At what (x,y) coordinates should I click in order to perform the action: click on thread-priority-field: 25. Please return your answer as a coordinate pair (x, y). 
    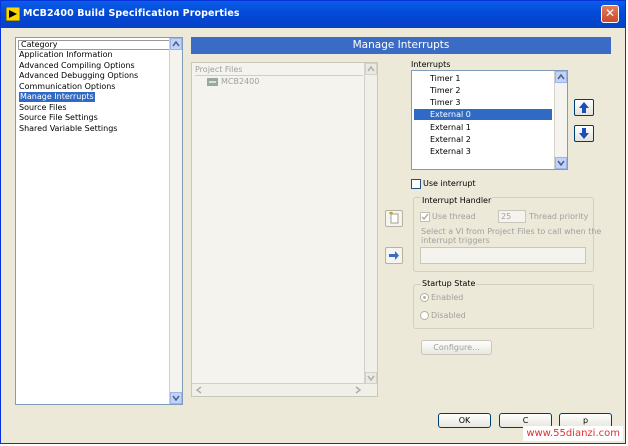
    Looking at the image, I should click on (512, 216).